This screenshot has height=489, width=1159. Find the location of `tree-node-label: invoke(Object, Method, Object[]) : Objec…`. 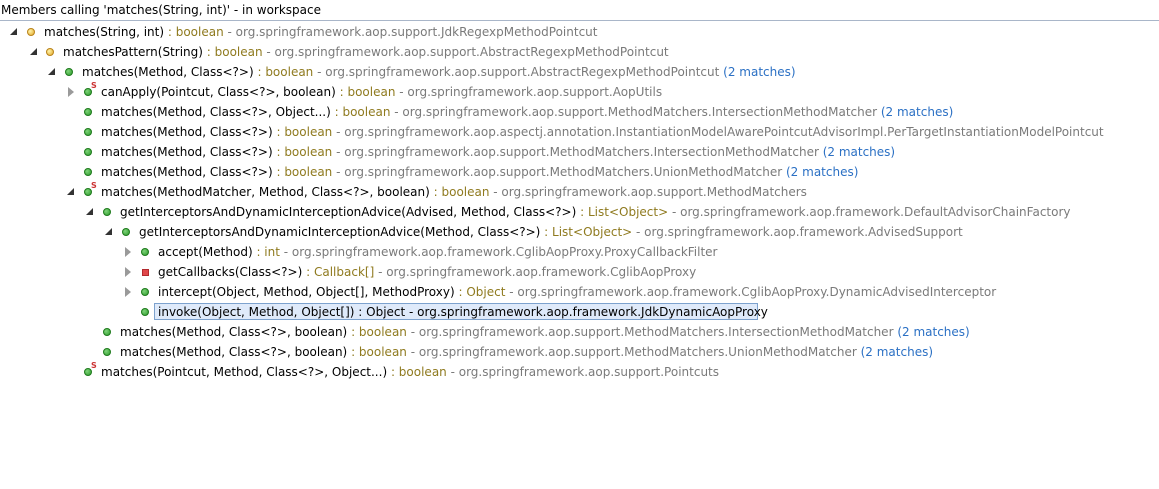

tree-node-label: invoke(Object, Method, Object[]) : Objec… is located at coordinates (463, 312).